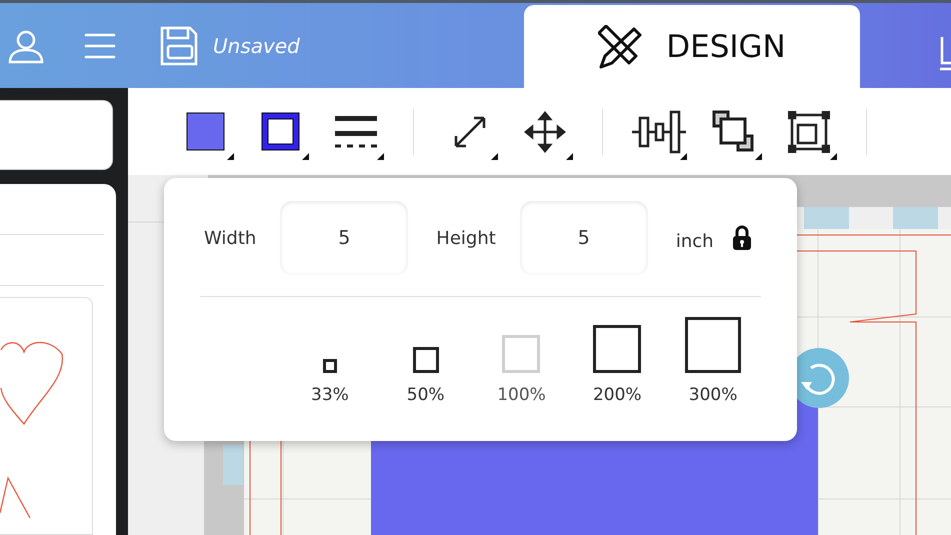 This screenshot has height=535, width=951. What do you see at coordinates (617, 365) in the screenshot?
I see `scale-option: 200%` at bounding box center [617, 365].